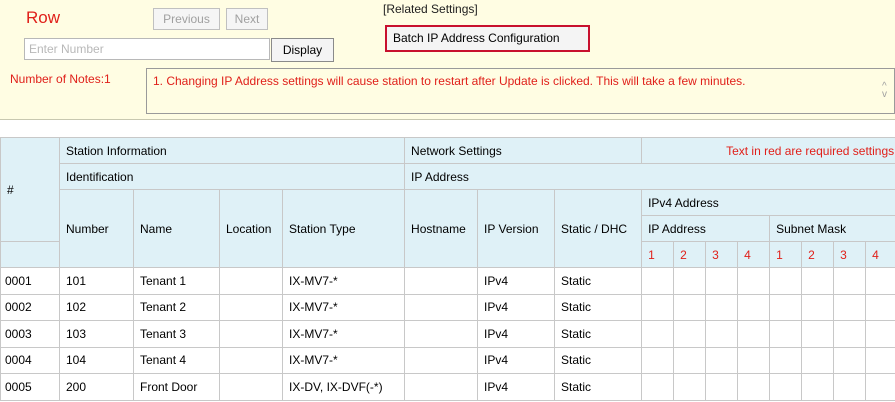 The image size is (895, 402). I want to click on notes-scrollbar: ^ v, so click(887, 91).